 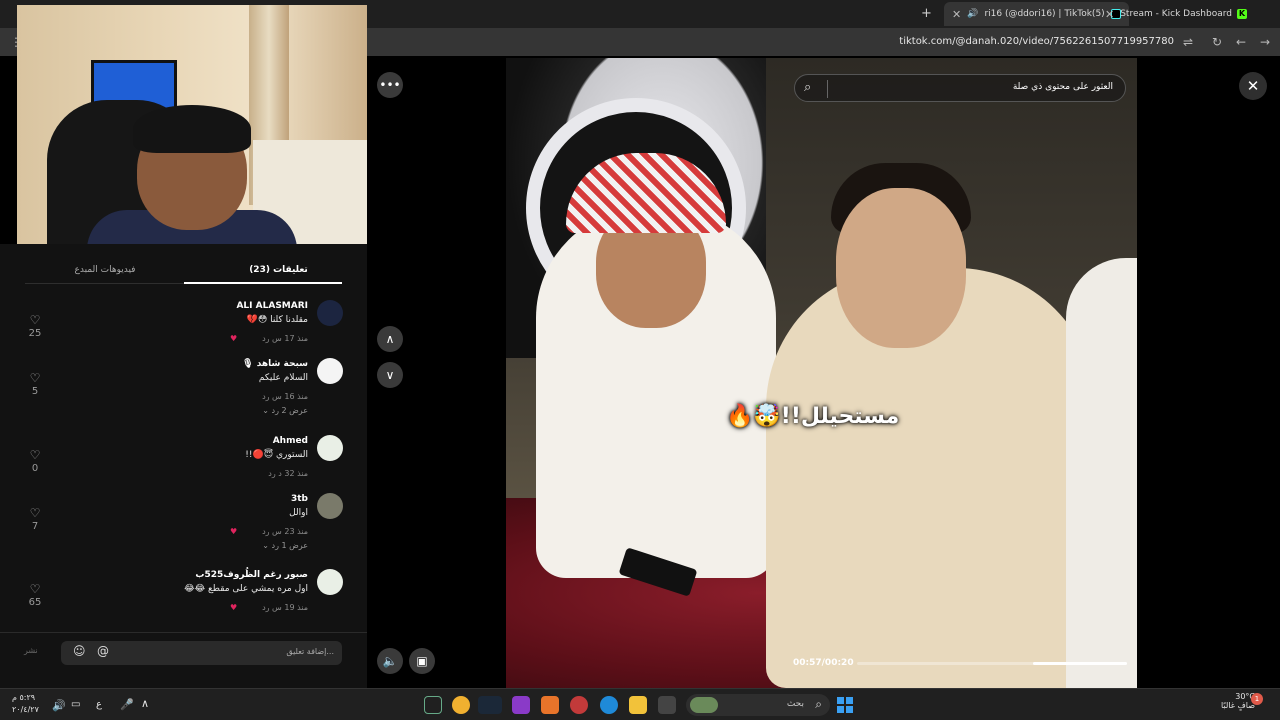 I want to click on comment-text: مقلدنا كلنا 😳💔, so click(x=277, y=320).